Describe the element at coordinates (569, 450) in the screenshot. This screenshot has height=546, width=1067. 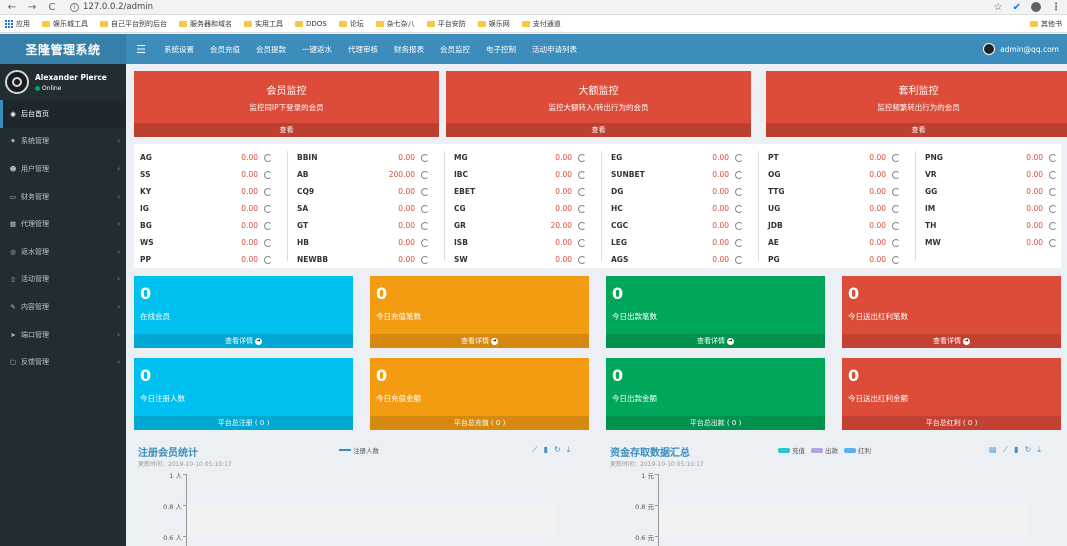
I see `download-icon: ⤓` at that location.